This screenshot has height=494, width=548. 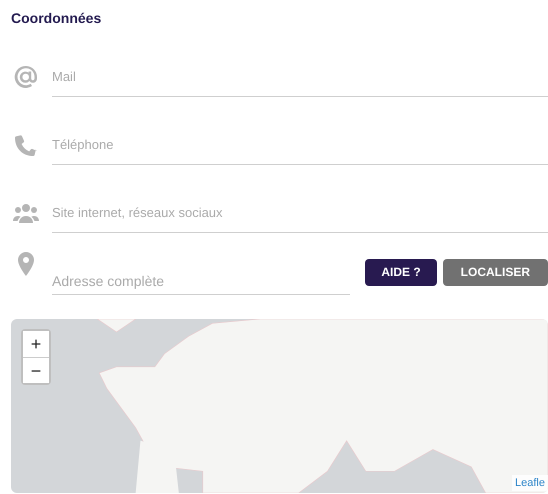 I want to click on phone-field: Téléphone, so click(x=300, y=147).